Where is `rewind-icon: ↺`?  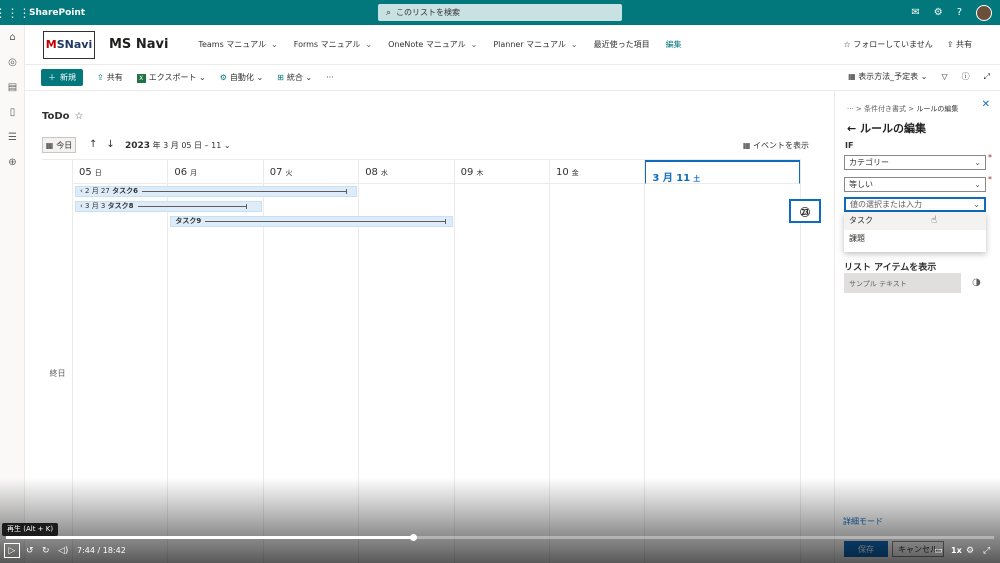 rewind-icon: ↺ is located at coordinates (30, 550).